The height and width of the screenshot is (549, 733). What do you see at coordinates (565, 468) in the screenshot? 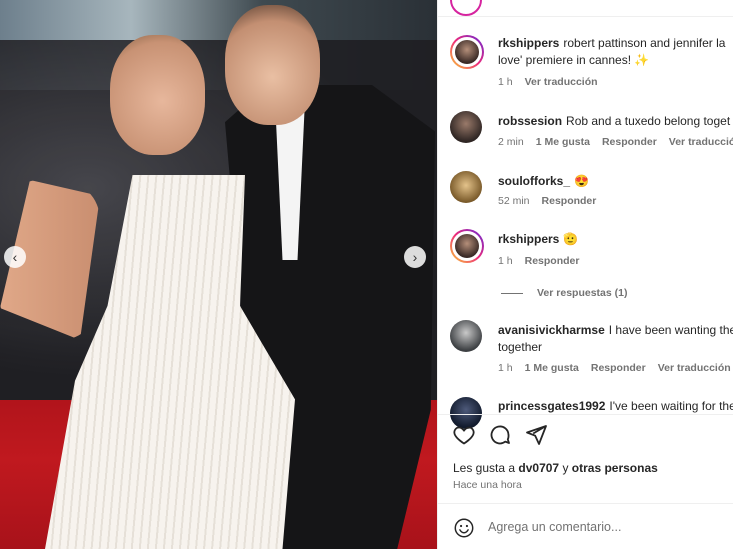
I see `likes-conj: y` at bounding box center [565, 468].